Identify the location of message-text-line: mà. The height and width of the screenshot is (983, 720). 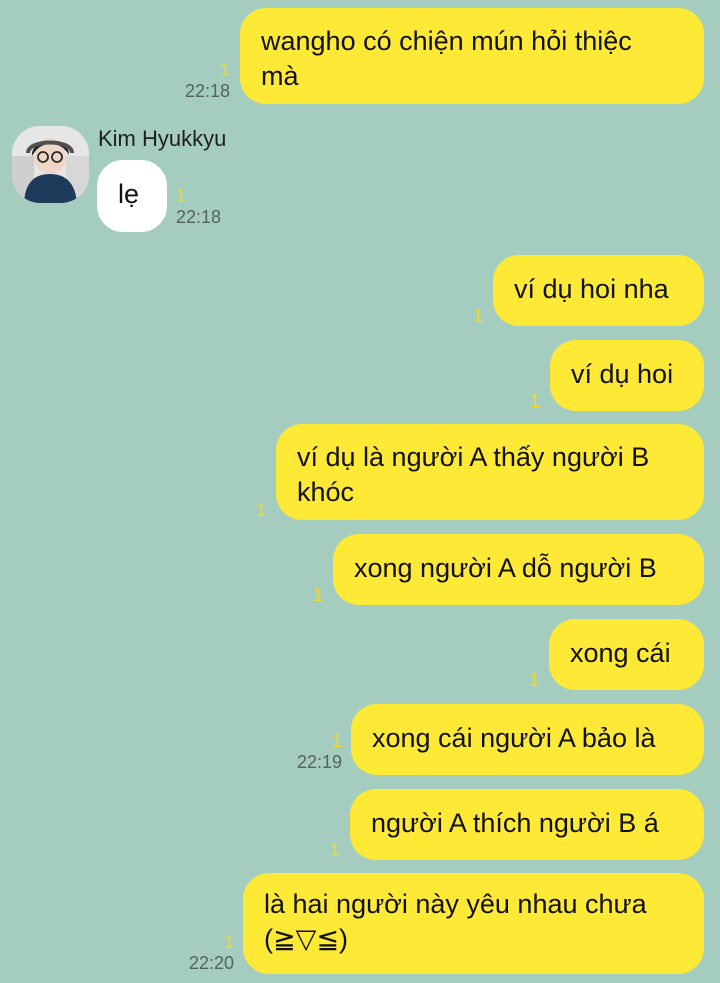
(280, 76).